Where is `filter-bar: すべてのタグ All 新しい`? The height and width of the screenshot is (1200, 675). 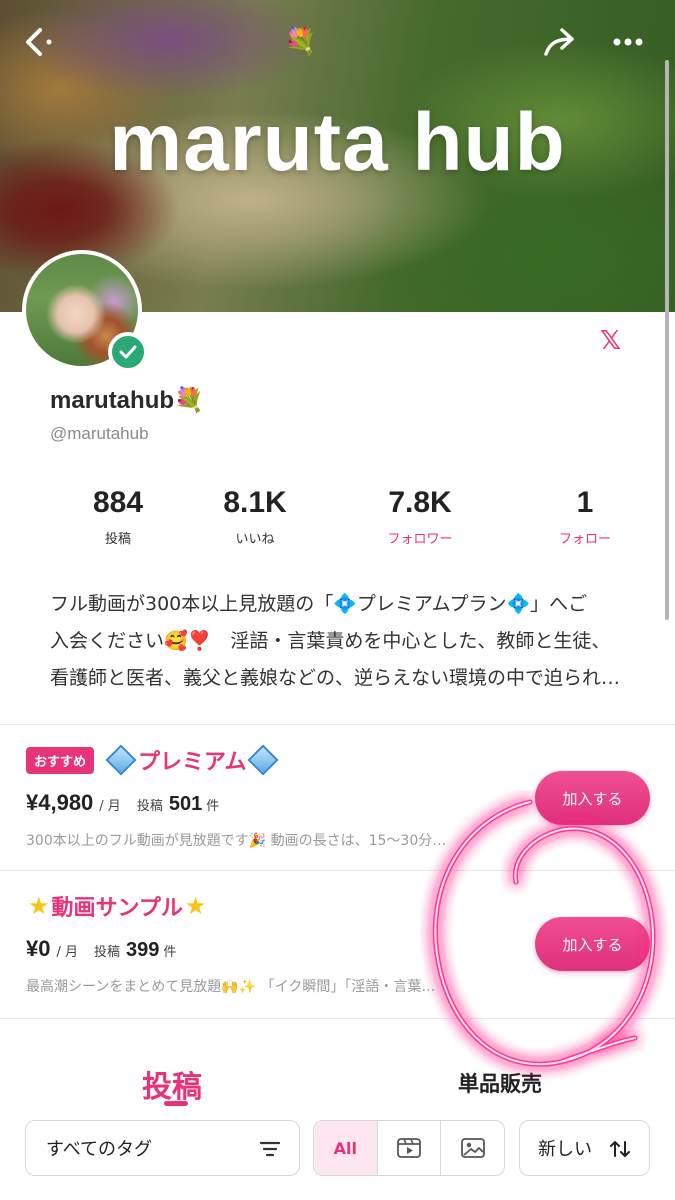 filter-bar: すべてのタグ All 新しい is located at coordinates (337, 1148).